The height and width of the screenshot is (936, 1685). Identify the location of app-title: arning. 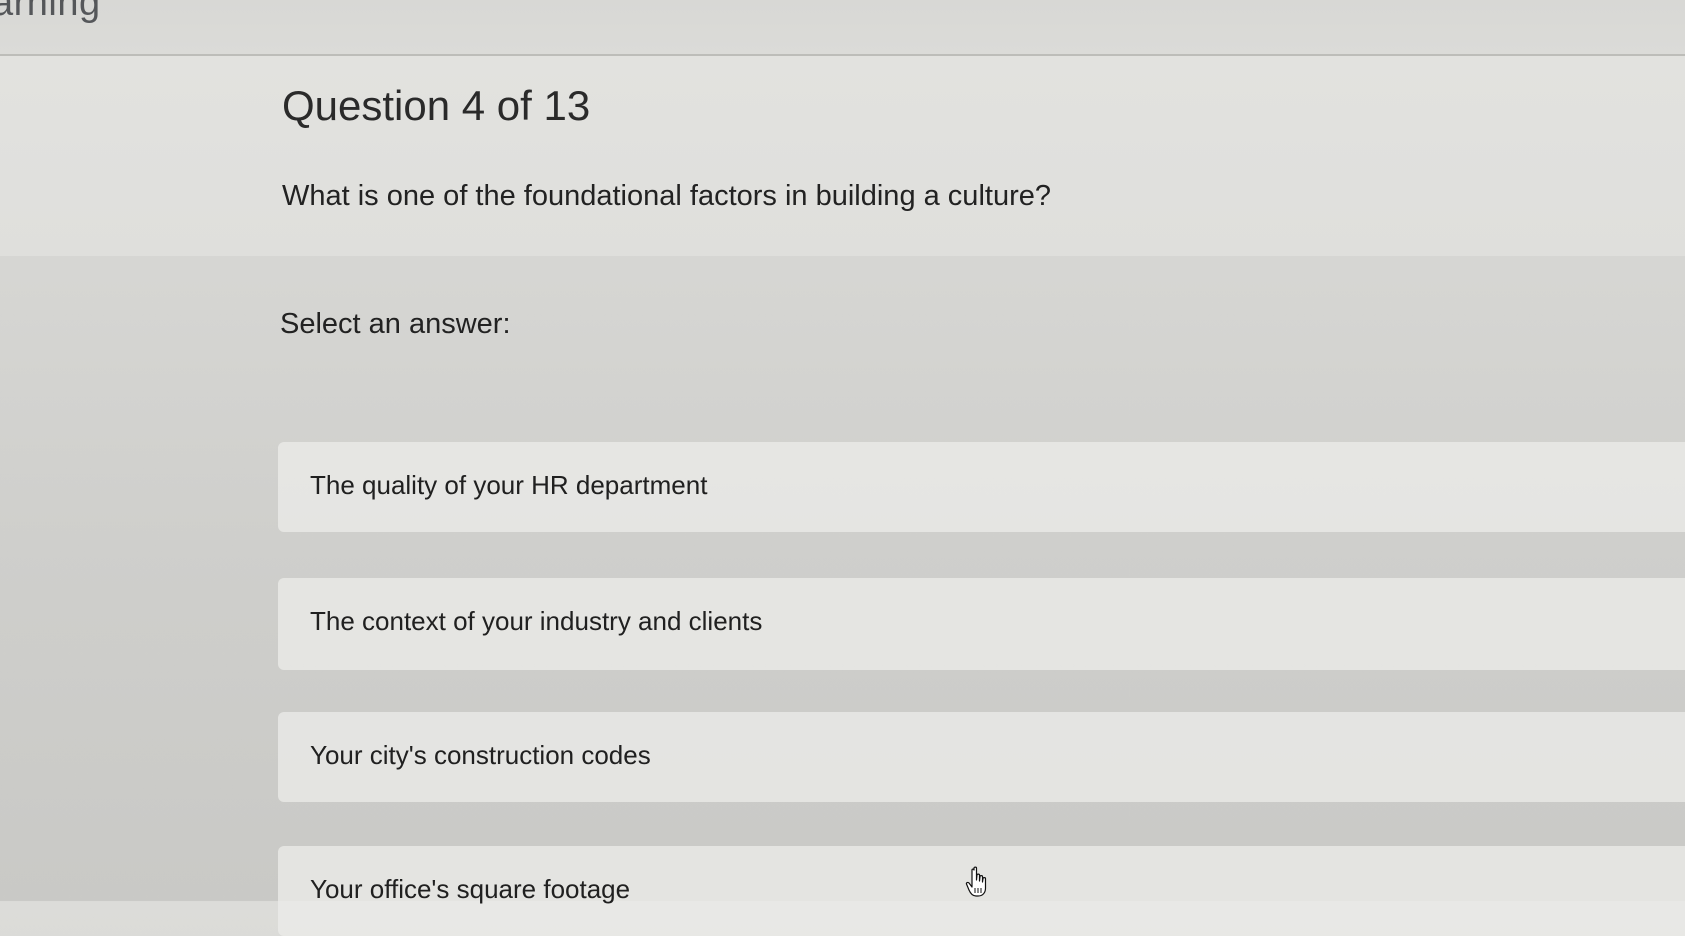
(50, 12).